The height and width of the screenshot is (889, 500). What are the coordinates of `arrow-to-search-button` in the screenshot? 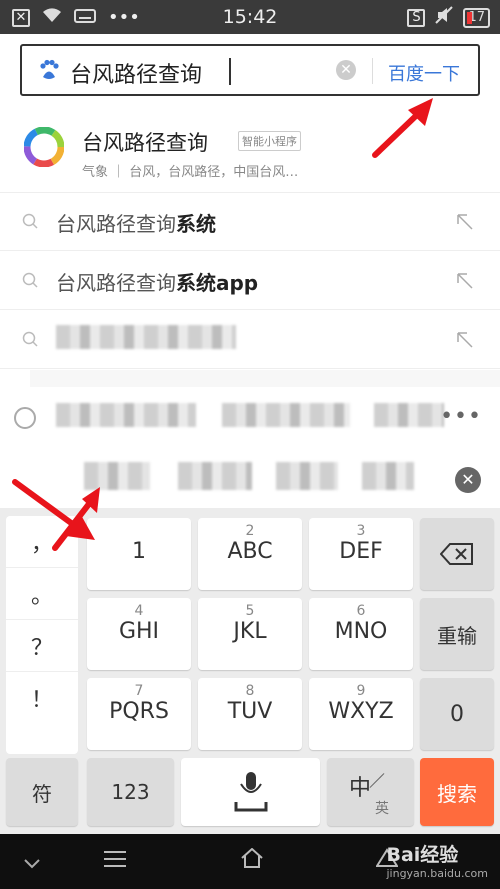 It's located at (402, 128).